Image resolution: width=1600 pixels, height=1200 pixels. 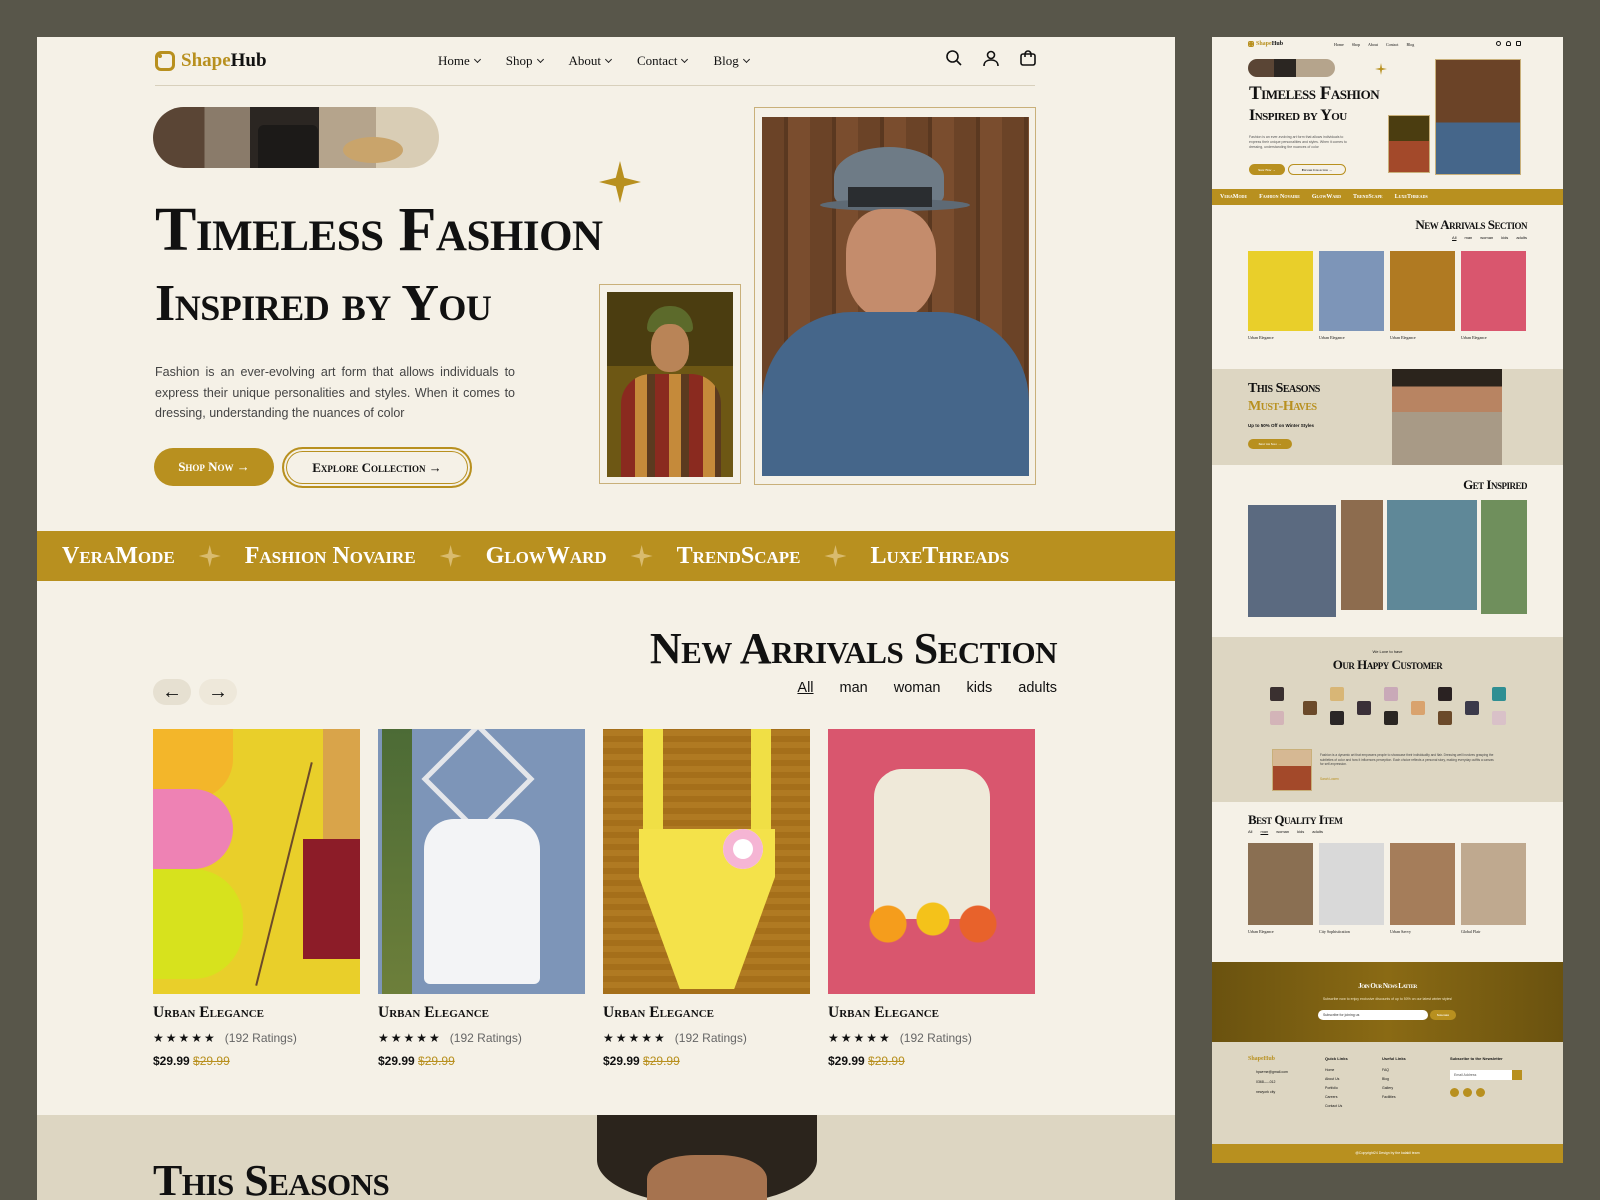 What do you see at coordinates (1467, 1092) in the screenshot?
I see `x-icon` at bounding box center [1467, 1092].